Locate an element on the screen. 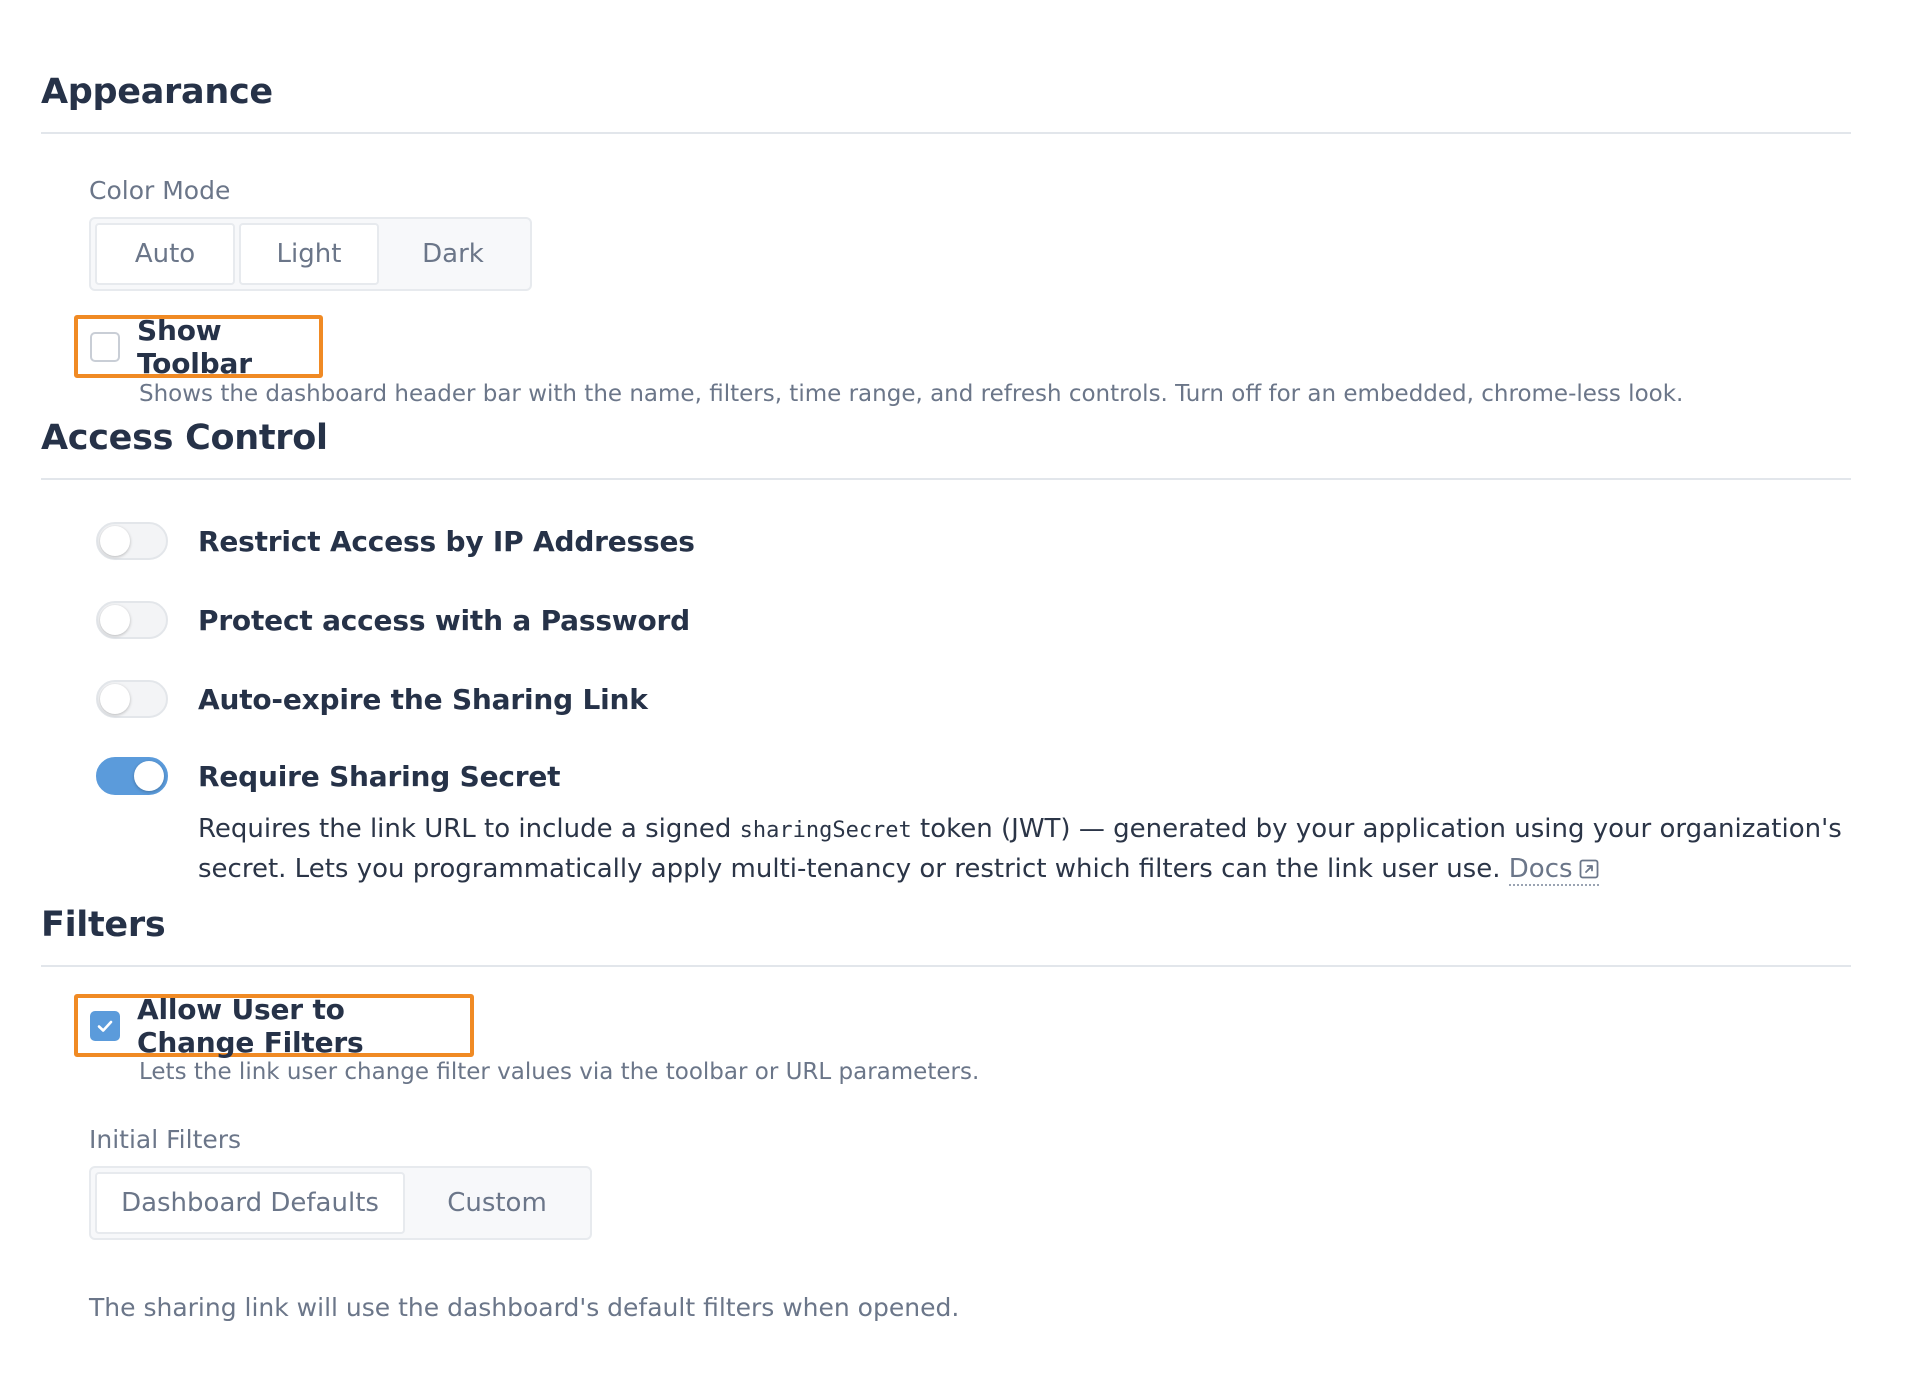 Image resolution: width=1924 pixels, height=1384 pixels. show-toolbar-checkbox-row: Show Toolbar is located at coordinates (198, 346).